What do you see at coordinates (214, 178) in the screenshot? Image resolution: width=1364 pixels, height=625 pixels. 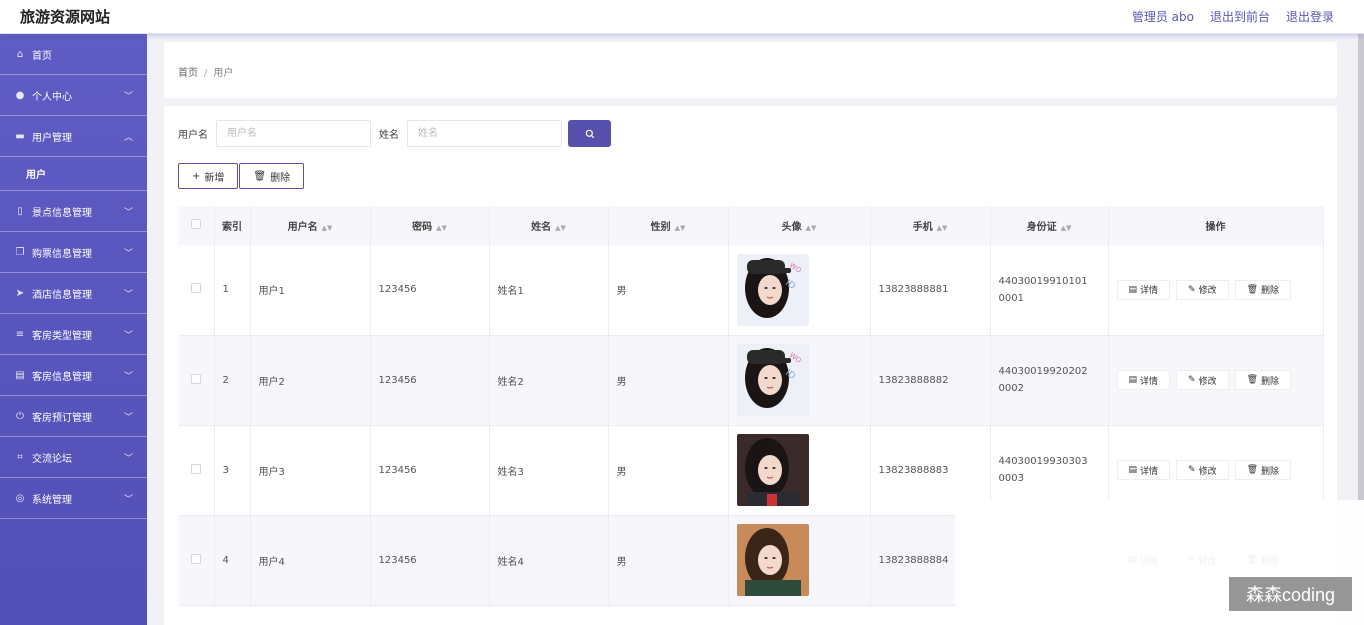 I see `add-button-label: 新增` at bounding box center [214, 178].